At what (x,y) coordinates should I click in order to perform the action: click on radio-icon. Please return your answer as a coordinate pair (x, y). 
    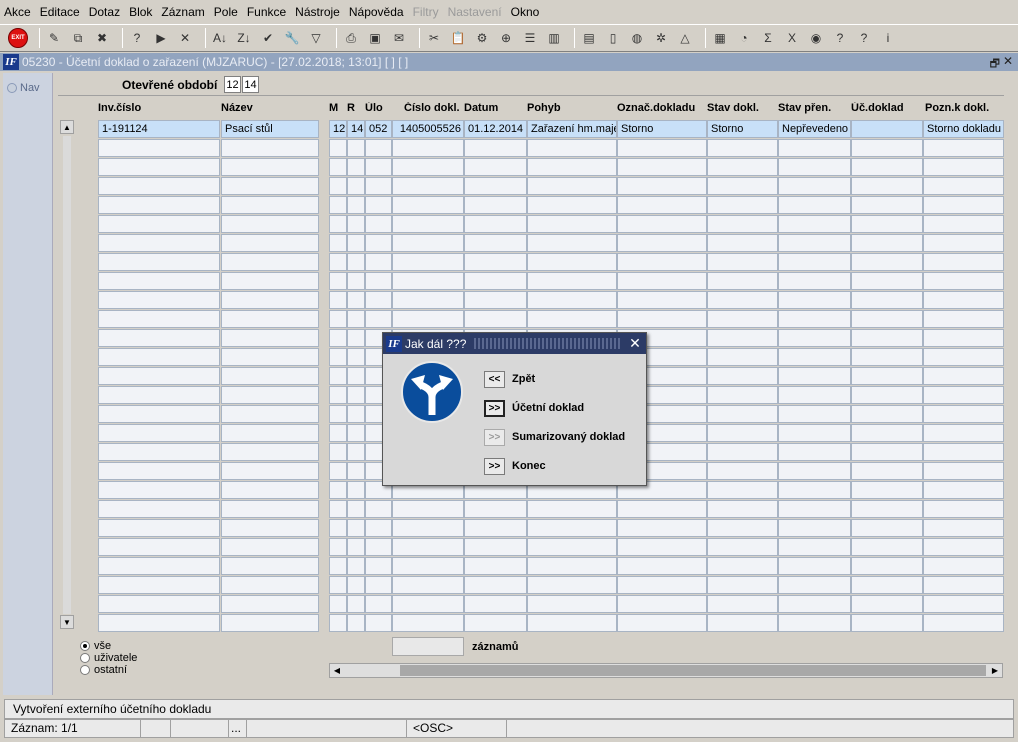
    Looking at the image, I should click on (85, 670).